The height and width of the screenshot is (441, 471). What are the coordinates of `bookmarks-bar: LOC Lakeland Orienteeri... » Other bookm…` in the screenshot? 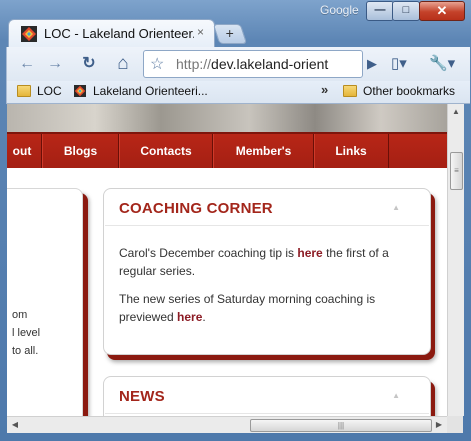 It's located at (238, 92).